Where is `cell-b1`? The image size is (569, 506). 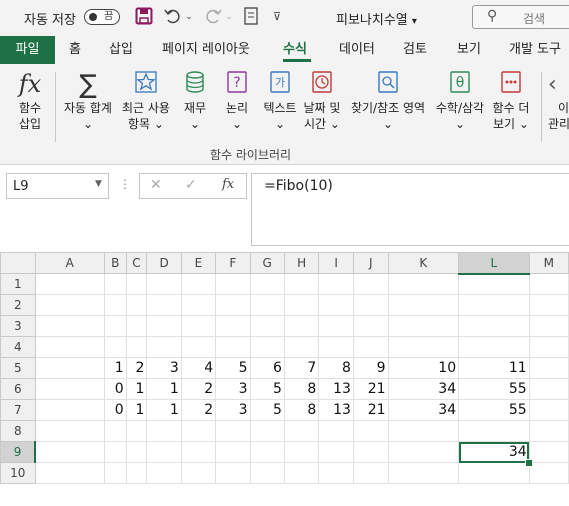
cell-b1 is located at coordinates (115, 284).